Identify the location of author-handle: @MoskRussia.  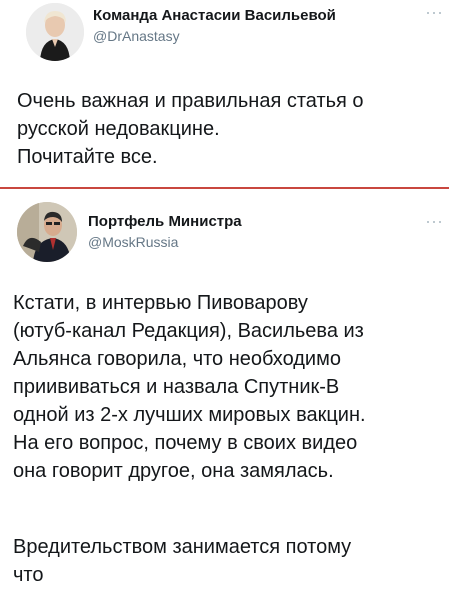
(133, 242).